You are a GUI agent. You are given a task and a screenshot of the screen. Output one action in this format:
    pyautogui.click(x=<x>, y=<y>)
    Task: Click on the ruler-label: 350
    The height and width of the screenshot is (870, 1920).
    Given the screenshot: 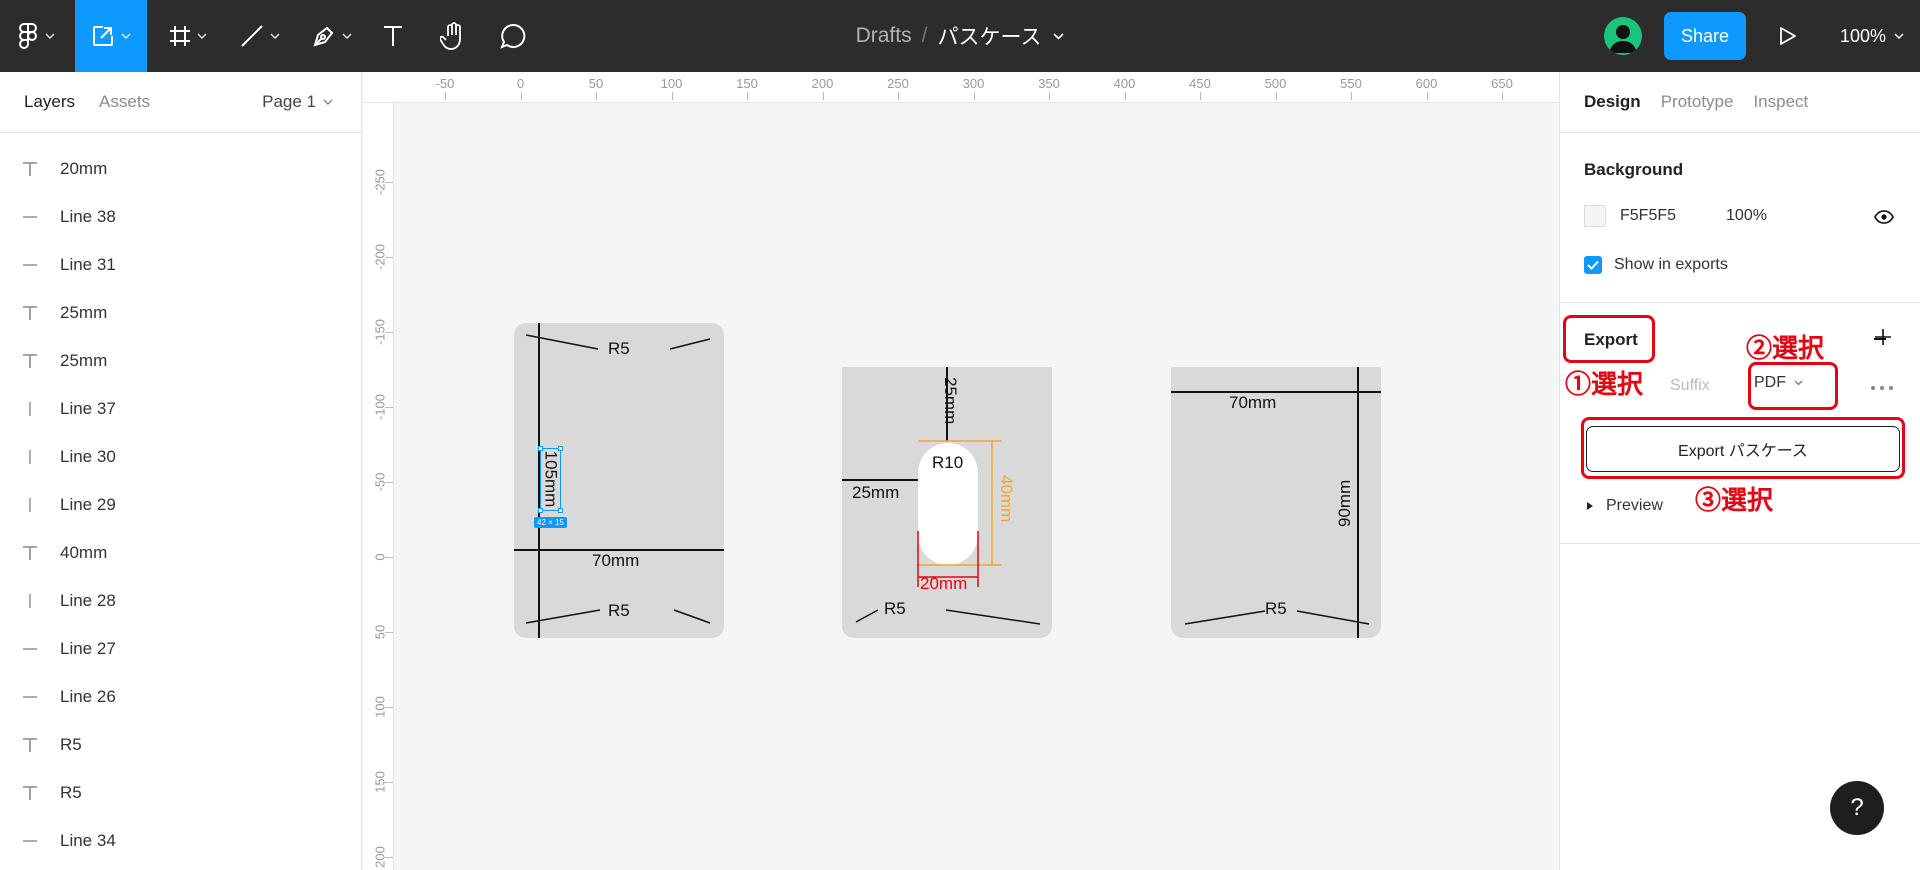 What is the action you would take?
    pyautogui.click(x=1049, y=83)
    